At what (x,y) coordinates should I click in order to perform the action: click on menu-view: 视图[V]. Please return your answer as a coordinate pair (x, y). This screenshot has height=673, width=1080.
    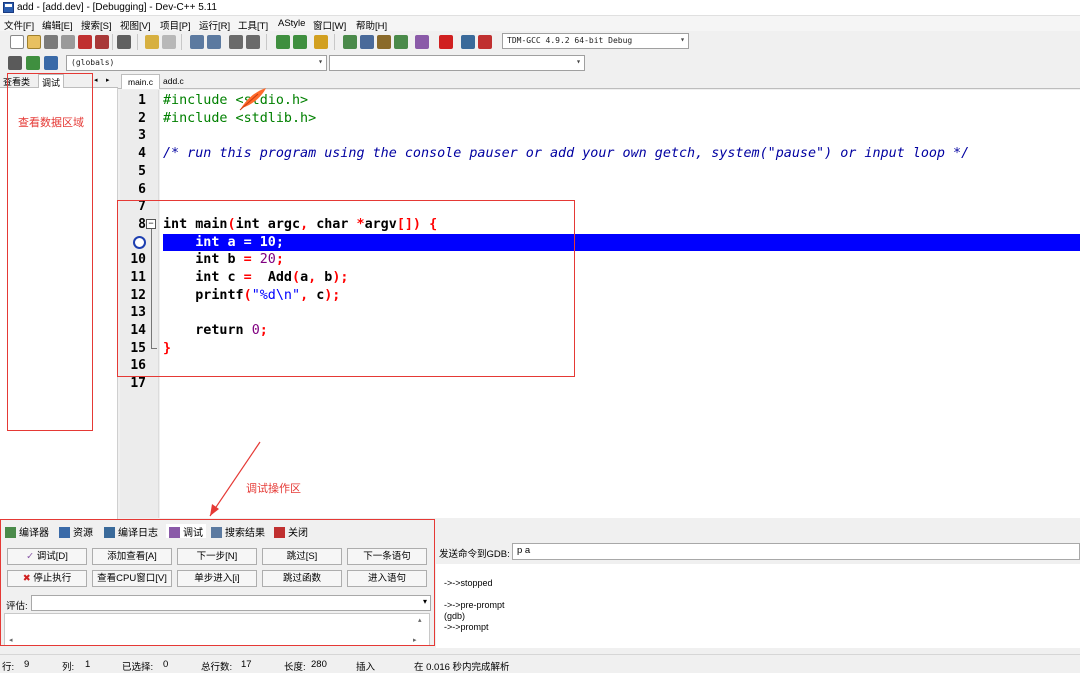
    Looking at the image, I should click on (135, 25).